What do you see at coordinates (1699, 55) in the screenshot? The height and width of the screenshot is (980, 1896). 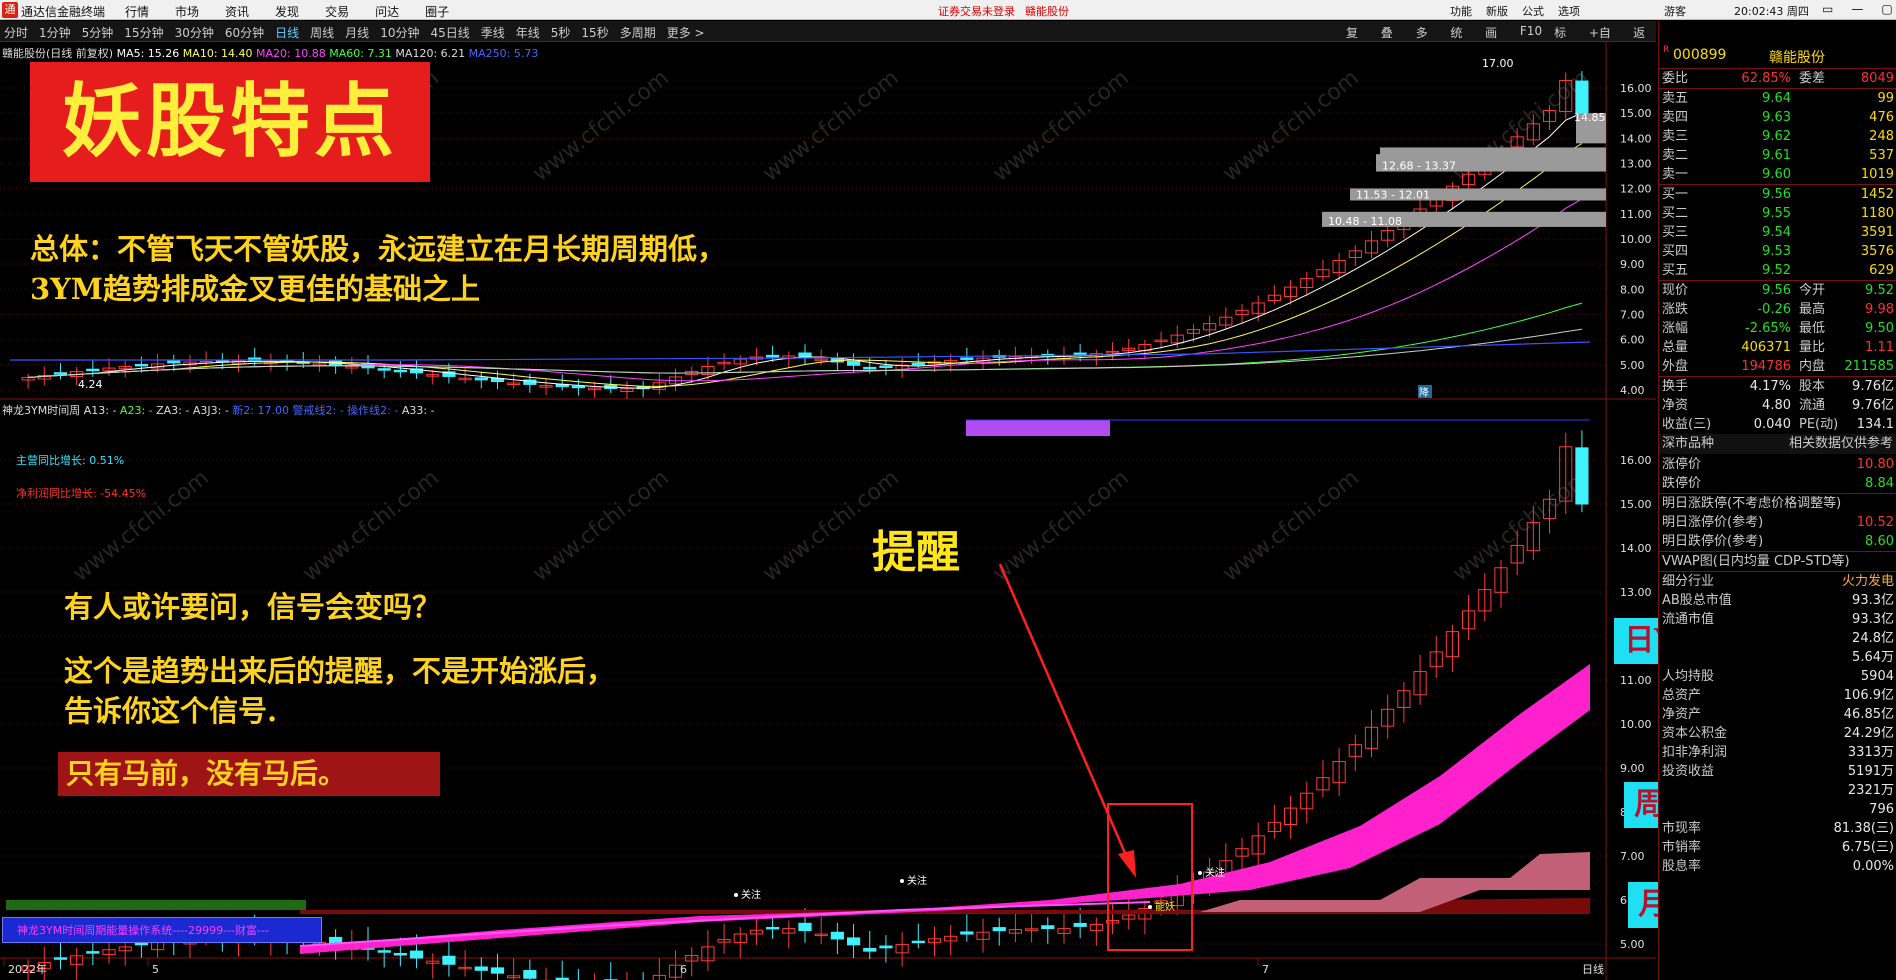 I see `stock-code: 000899` at bounding box center [1699, 55].